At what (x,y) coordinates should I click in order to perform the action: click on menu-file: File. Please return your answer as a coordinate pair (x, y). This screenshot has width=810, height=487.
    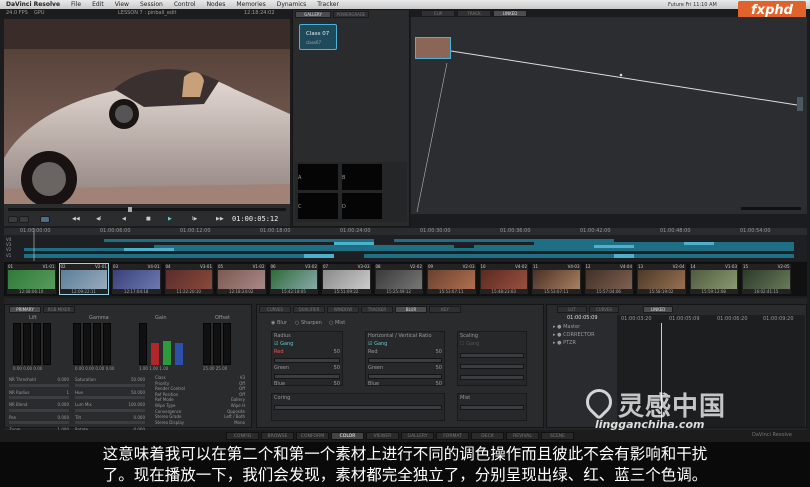
    Looking at the image, I should click on (76, 4).